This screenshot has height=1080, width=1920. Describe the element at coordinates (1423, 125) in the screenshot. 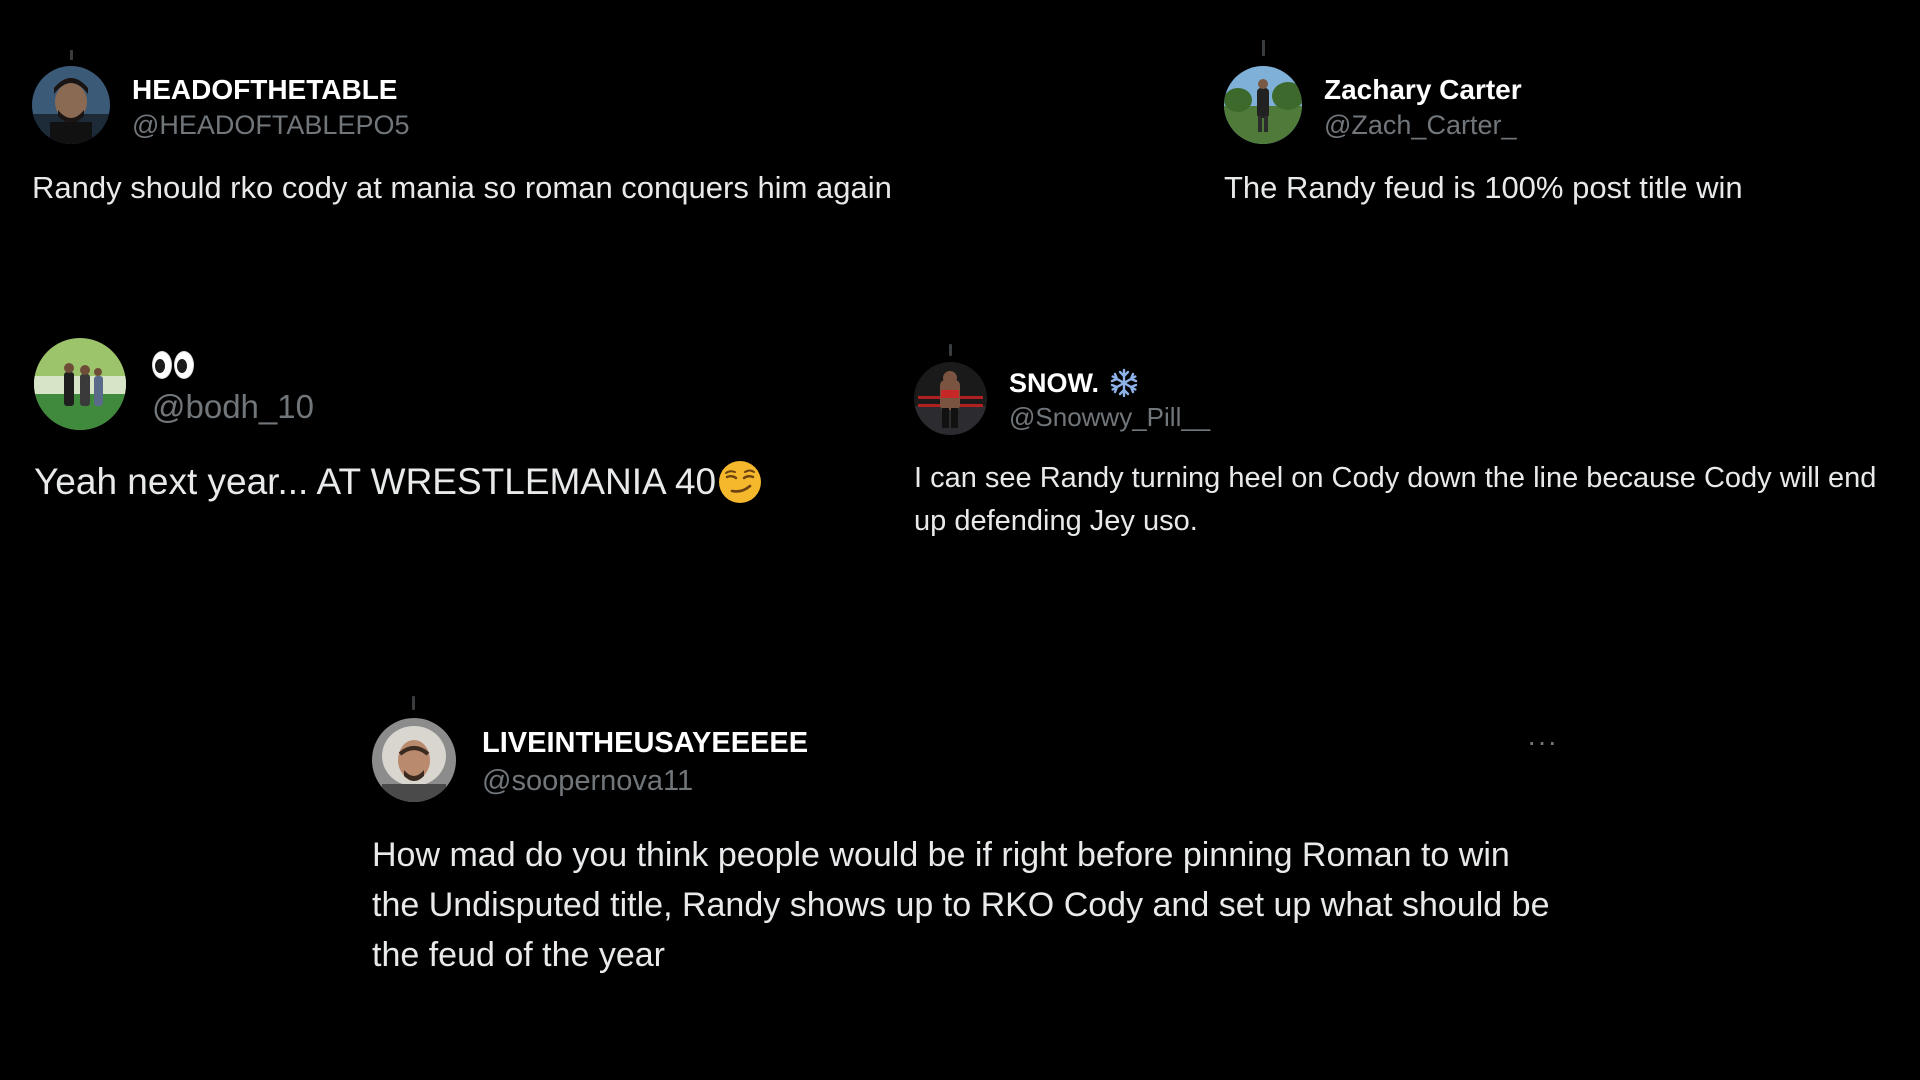

I see `user-handle: @Zach_Carter_` at that location.